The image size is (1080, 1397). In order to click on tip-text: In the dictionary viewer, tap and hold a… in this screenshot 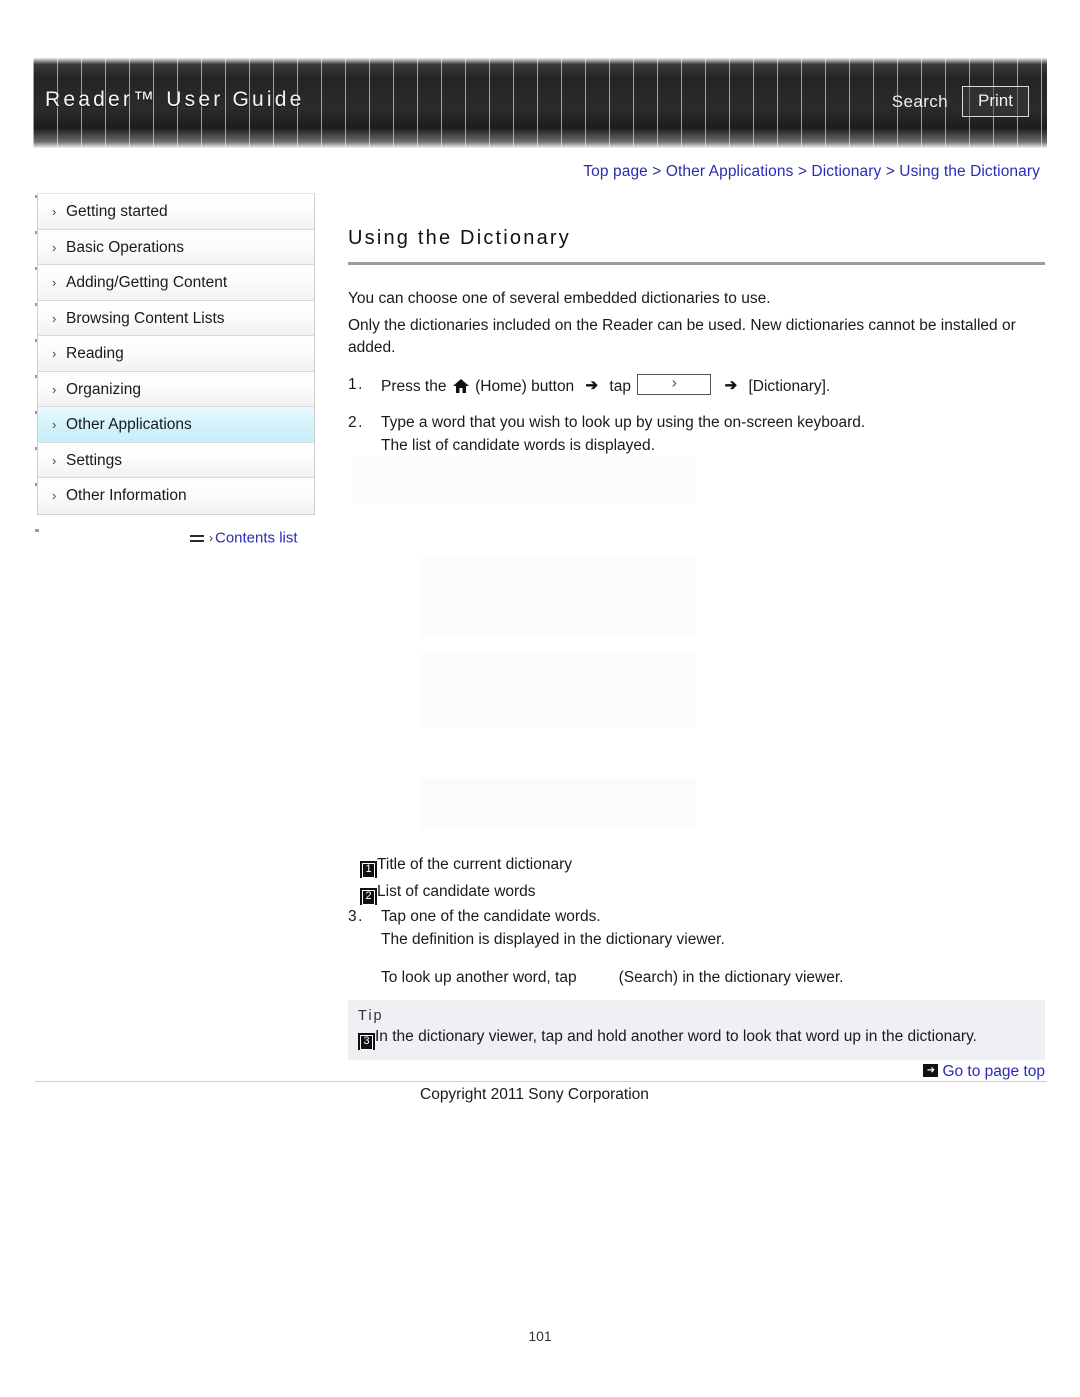, I will do `click(676, 1036)`.